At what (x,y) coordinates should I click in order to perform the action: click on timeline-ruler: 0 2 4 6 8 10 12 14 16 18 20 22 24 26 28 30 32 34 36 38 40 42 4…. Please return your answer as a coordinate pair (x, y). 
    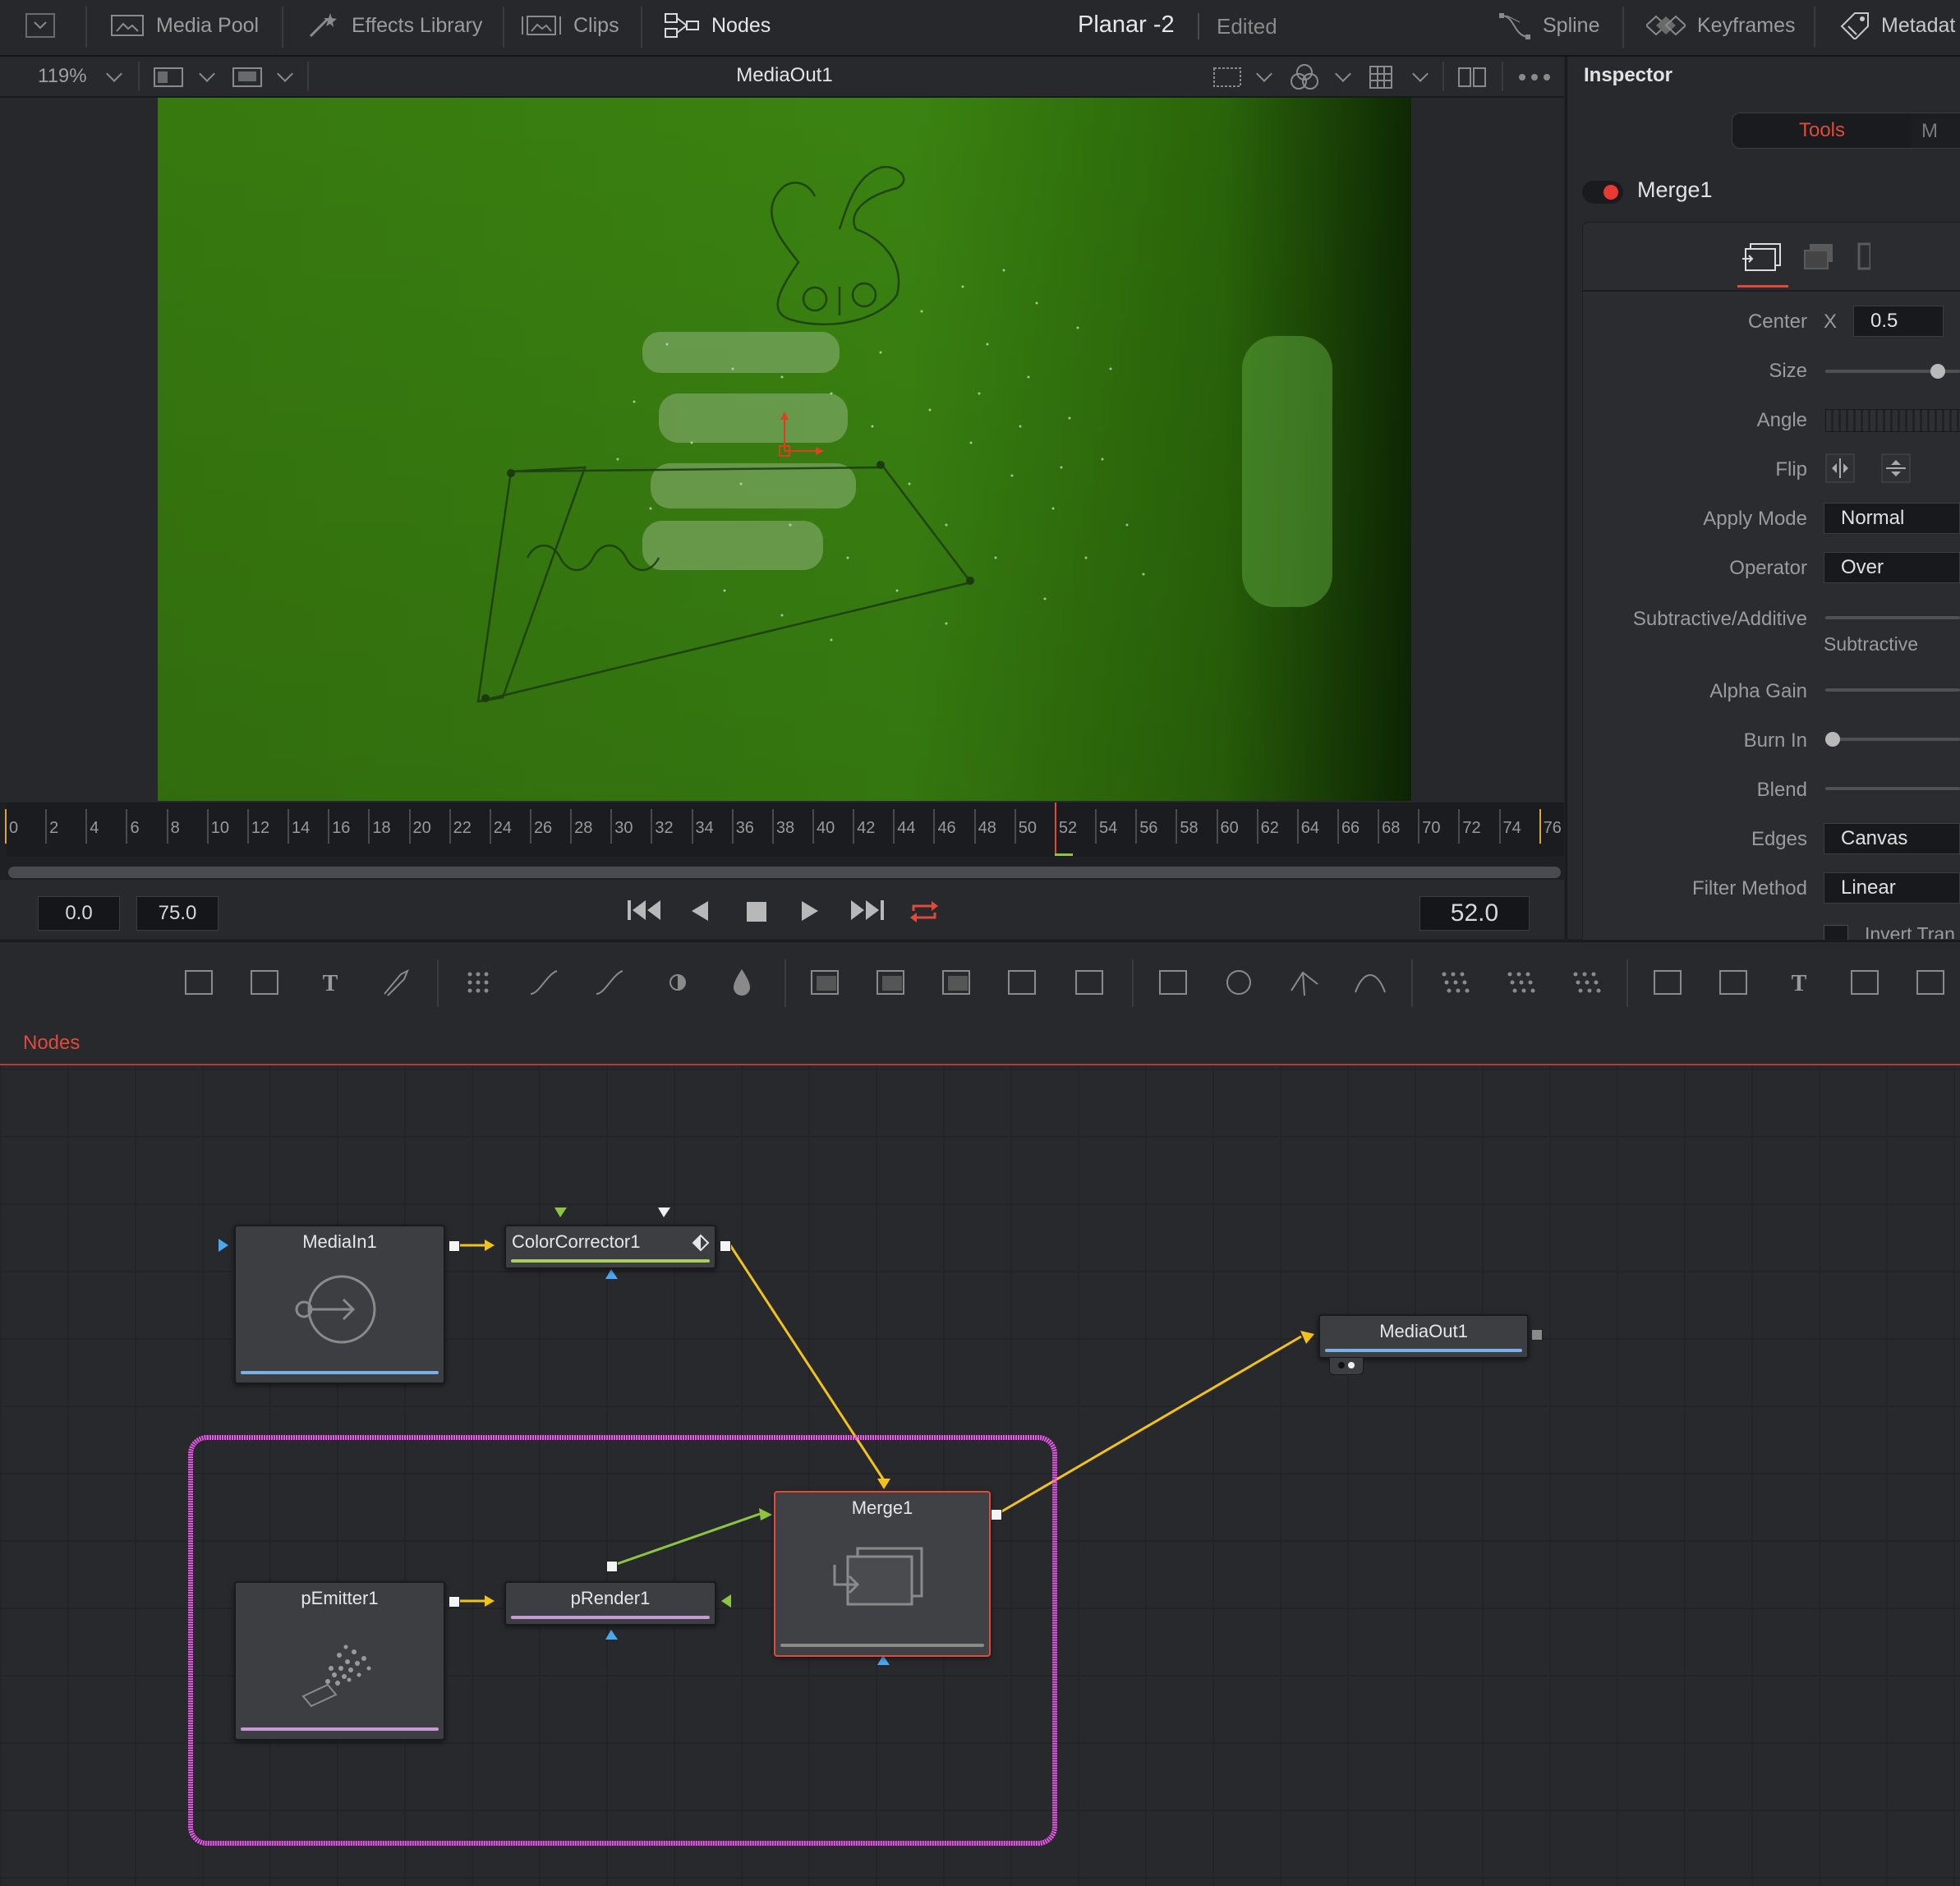
    Looking at the image, I should click on (784, 830).